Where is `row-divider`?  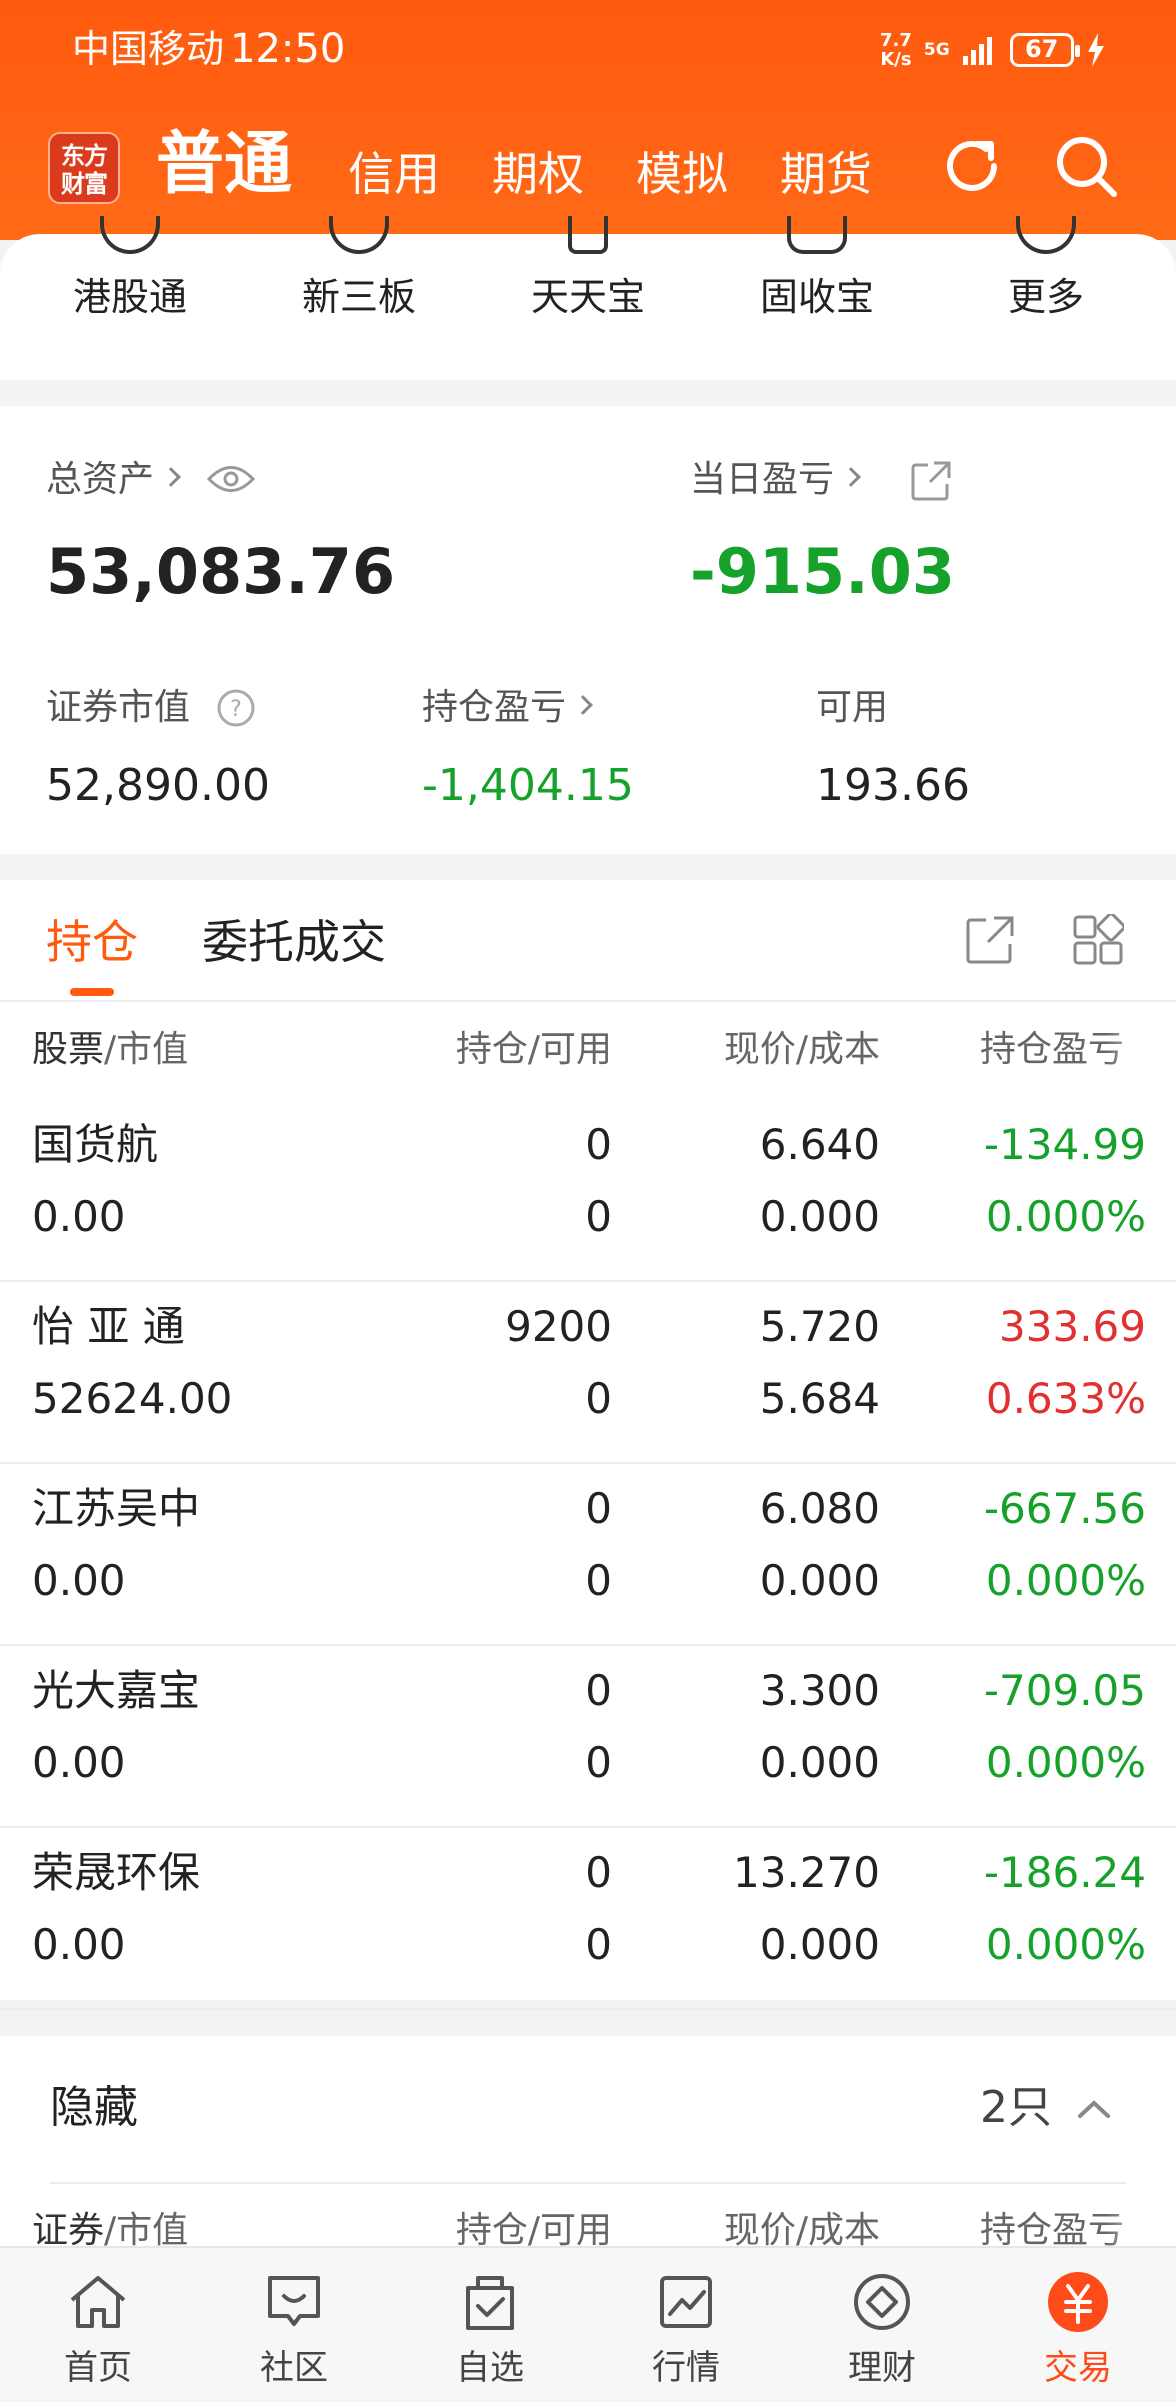
row-divider is located at coordinates (588, 2009).